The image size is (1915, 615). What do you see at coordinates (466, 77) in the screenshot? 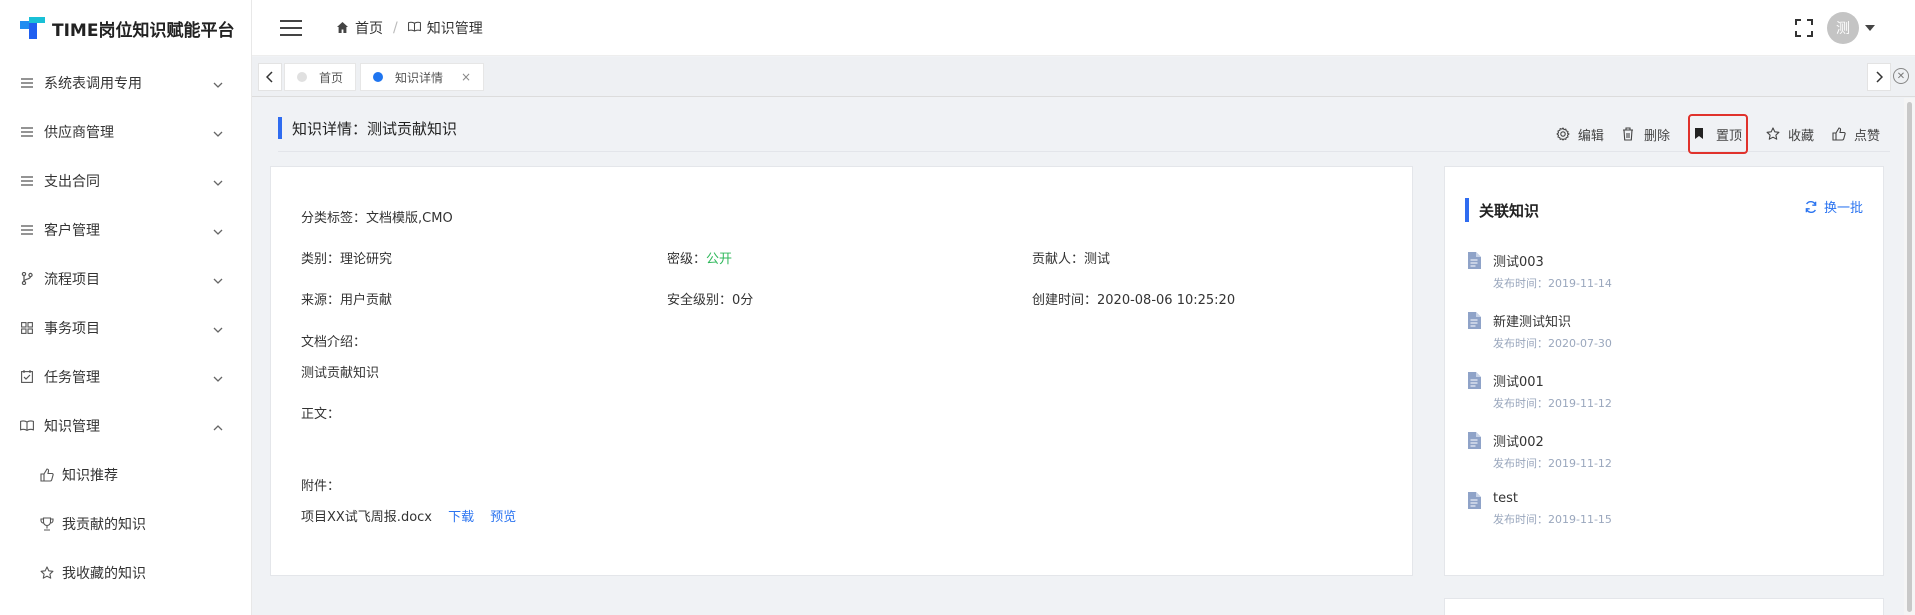
I see `tab-close-icon: ×` at bounding box center [466, 77].